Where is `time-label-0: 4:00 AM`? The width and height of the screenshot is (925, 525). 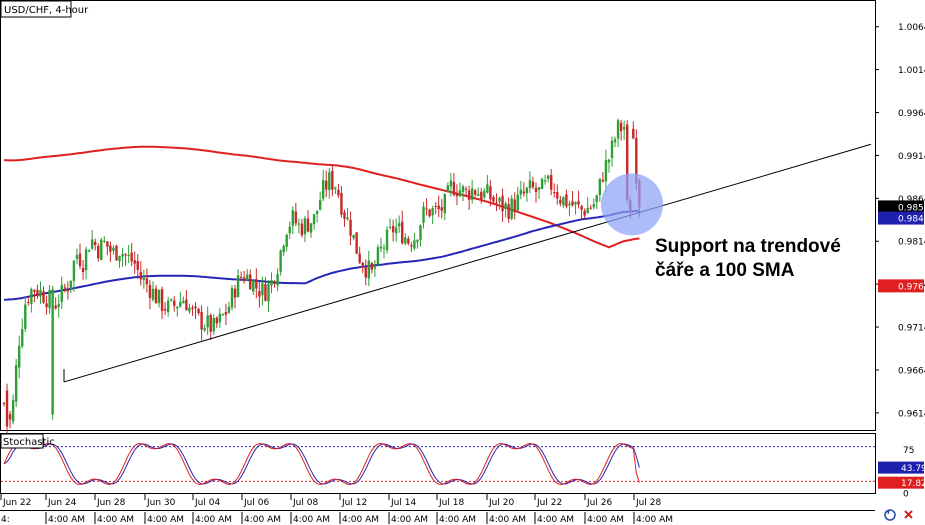 time-label-0: 4:00 AM is located at coordinates (66, 520).